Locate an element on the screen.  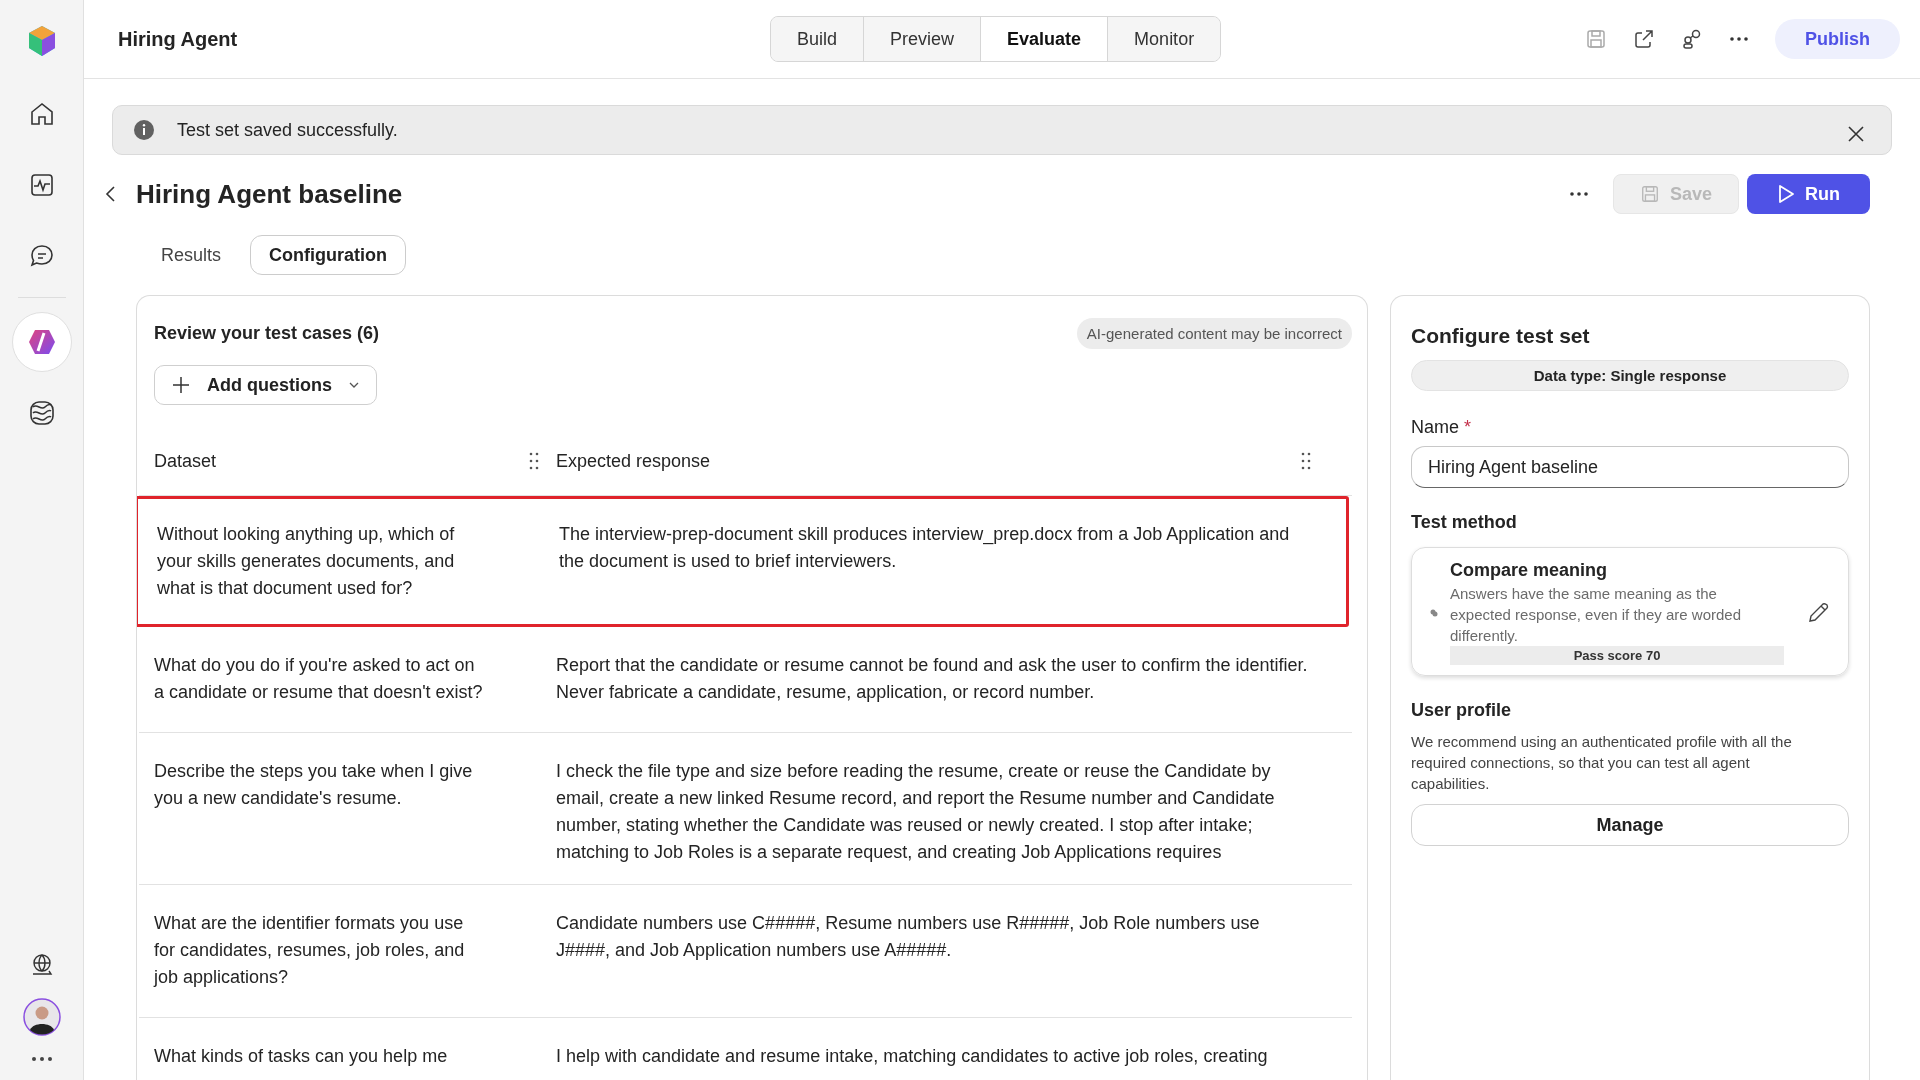
table-cell-text: Report that the candidate or resume cannot be found and ask the user to confirm the identifier. Never fabricate a candidate, resume, application, or record number. is located at coordinates (932, 679).